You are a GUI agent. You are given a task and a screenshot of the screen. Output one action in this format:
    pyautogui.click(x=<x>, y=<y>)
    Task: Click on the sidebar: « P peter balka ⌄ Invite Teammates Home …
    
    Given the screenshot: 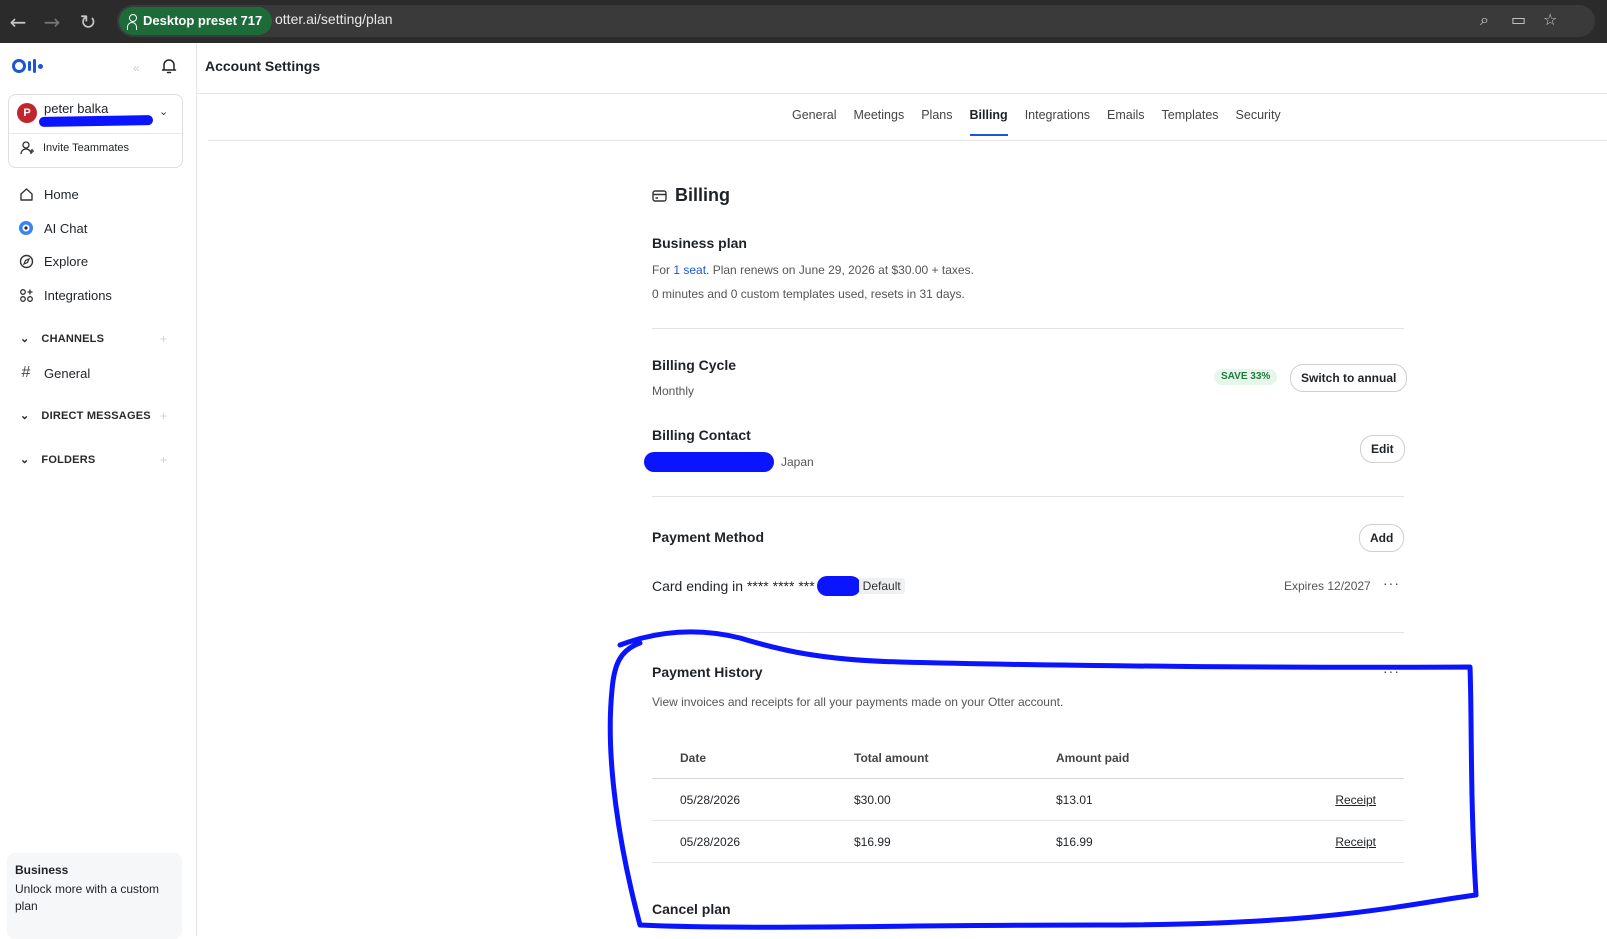 What is the action you would take?
    pyautogui.click(x=98, y=491)
    